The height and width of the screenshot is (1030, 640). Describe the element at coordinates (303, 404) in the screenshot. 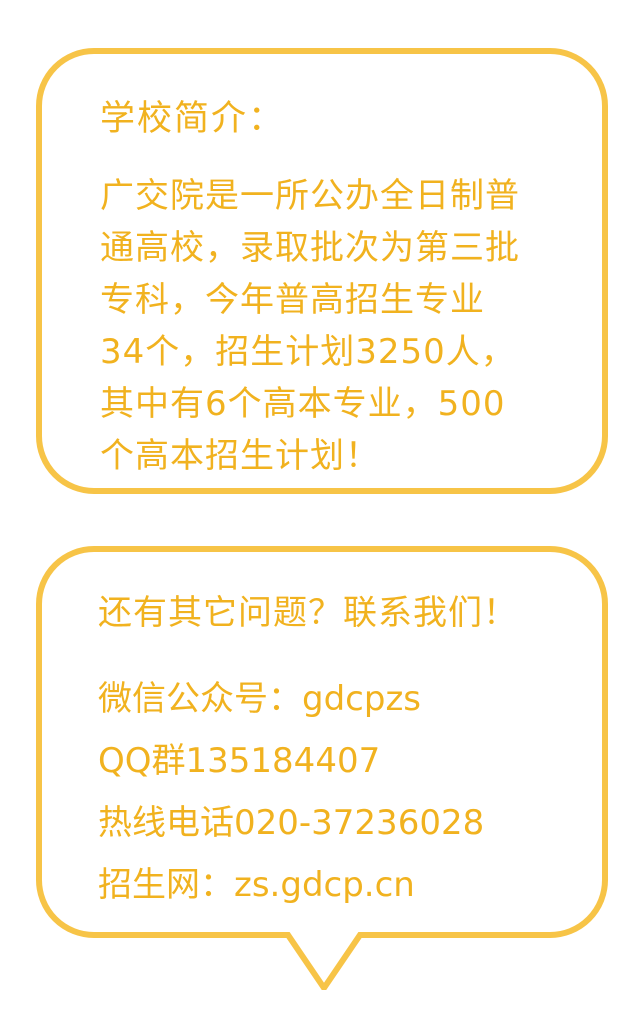

I see `school-intro-line-5: 其中有6个高本专业，500` at that location.